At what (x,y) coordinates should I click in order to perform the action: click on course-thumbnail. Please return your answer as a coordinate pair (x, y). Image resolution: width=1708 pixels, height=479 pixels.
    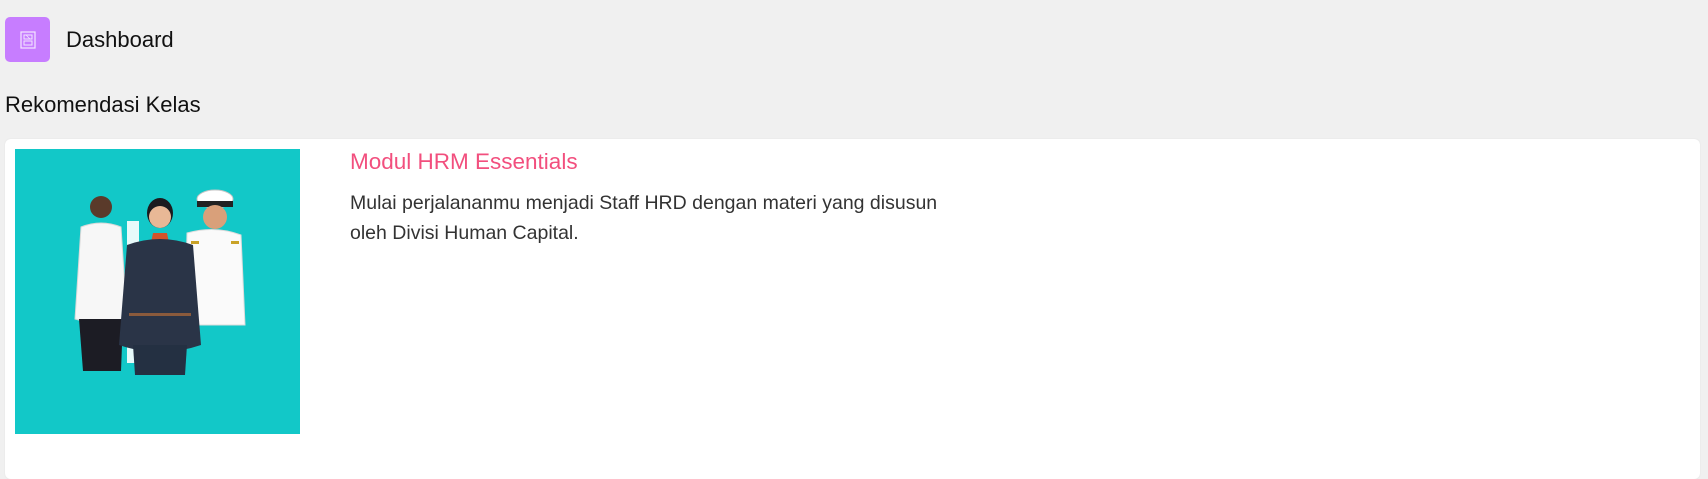
    Looking at the image, I should click on (157, 291).